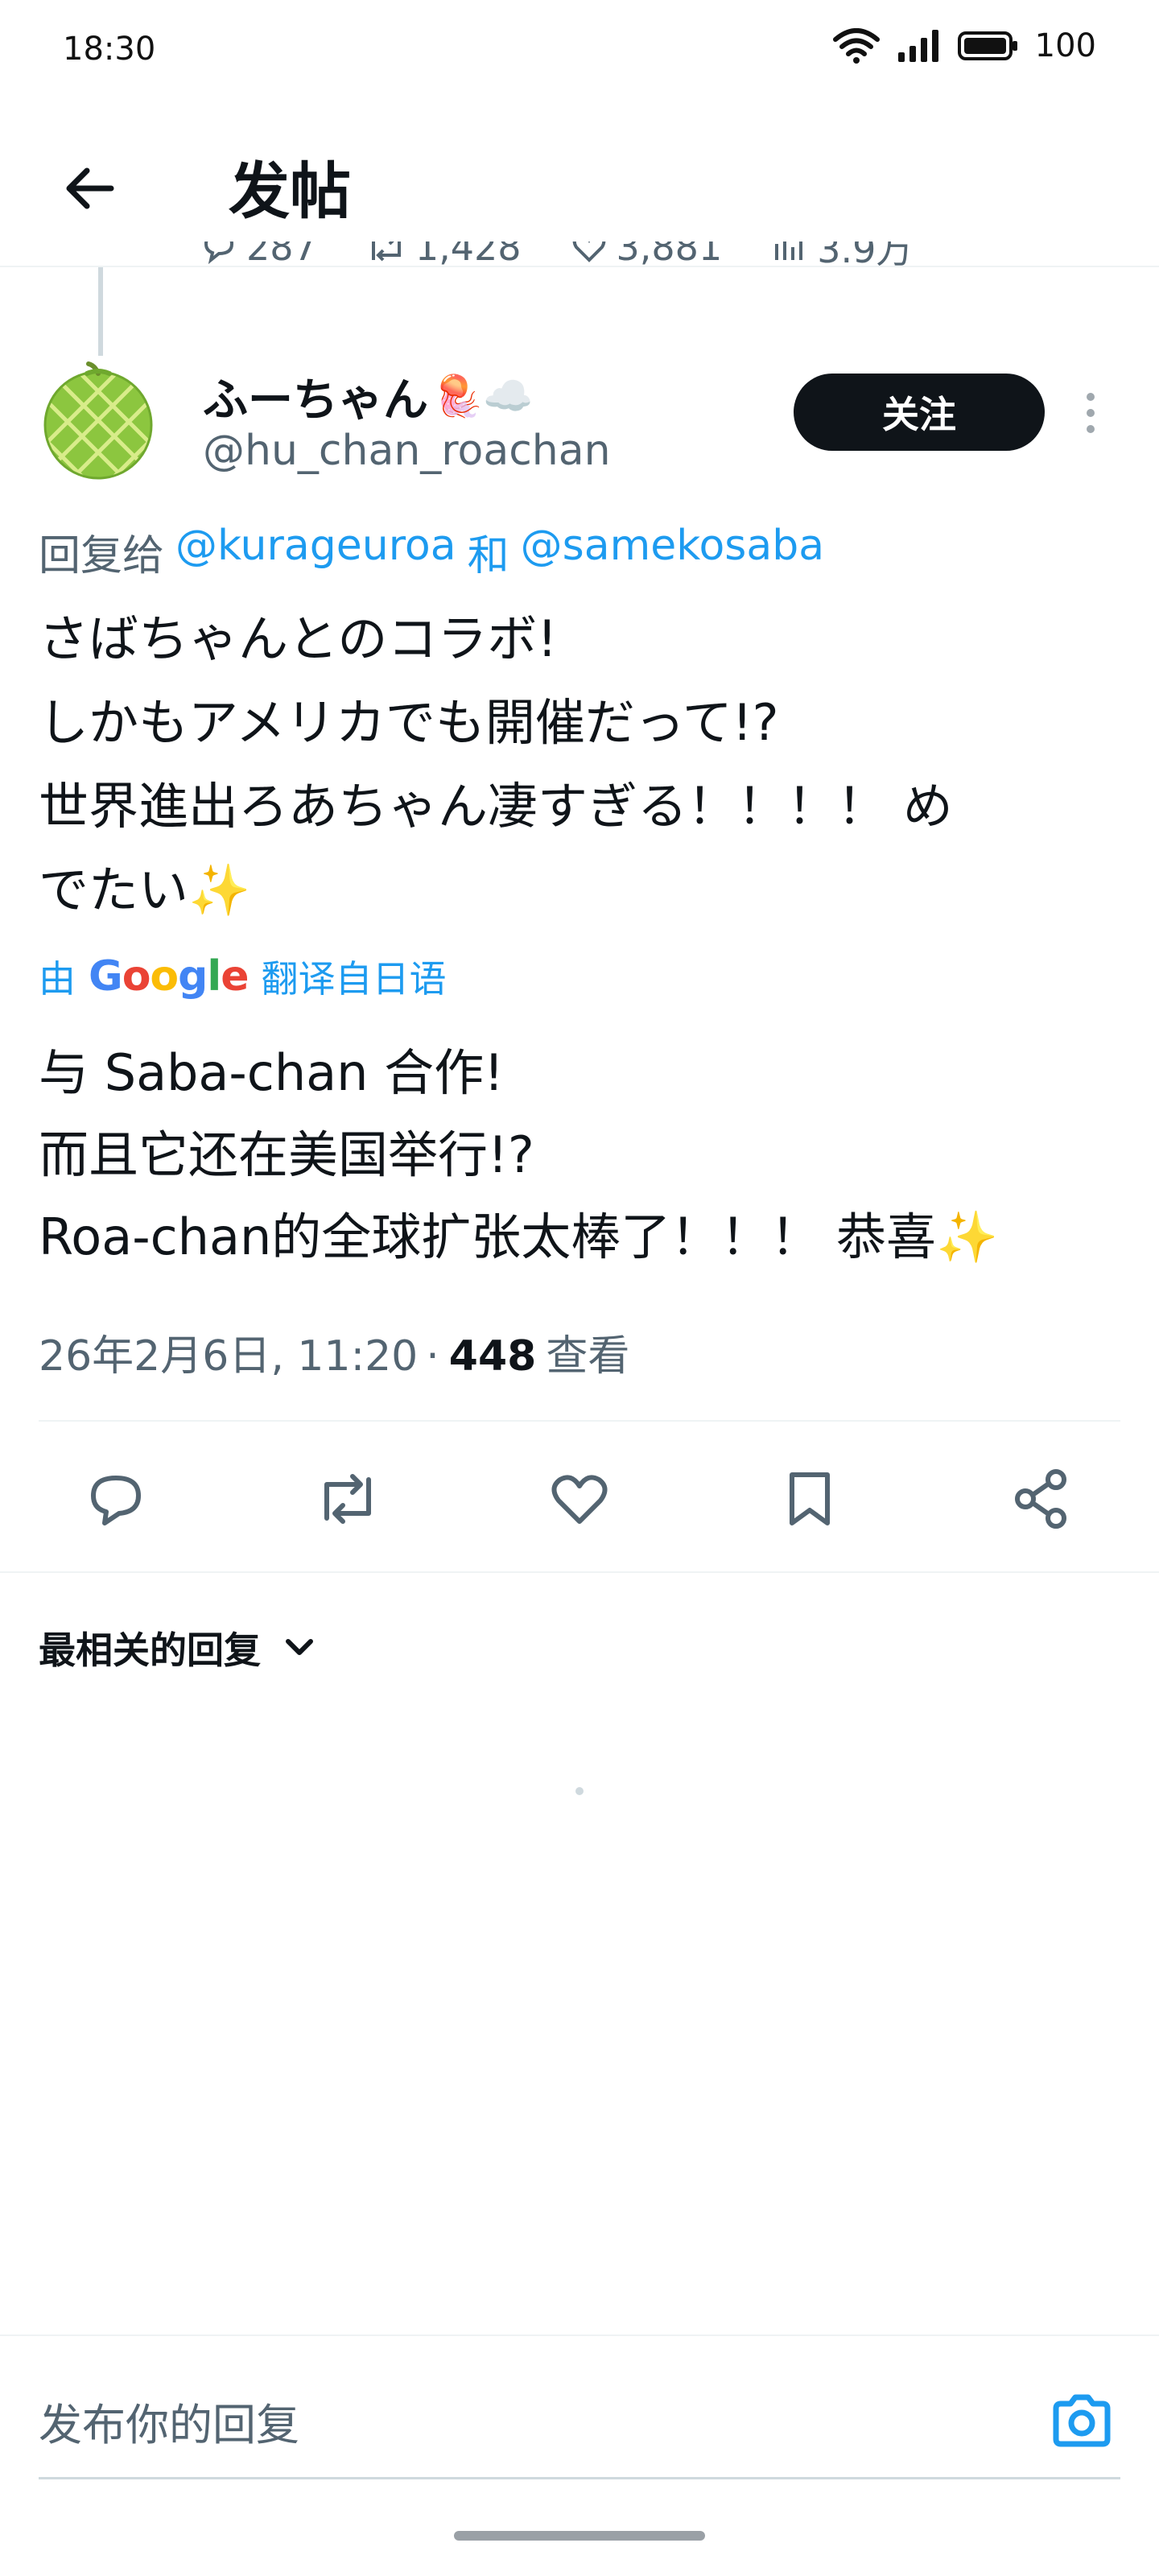  I want to click on prev-like-stat: 3,881, so click(646, 258).